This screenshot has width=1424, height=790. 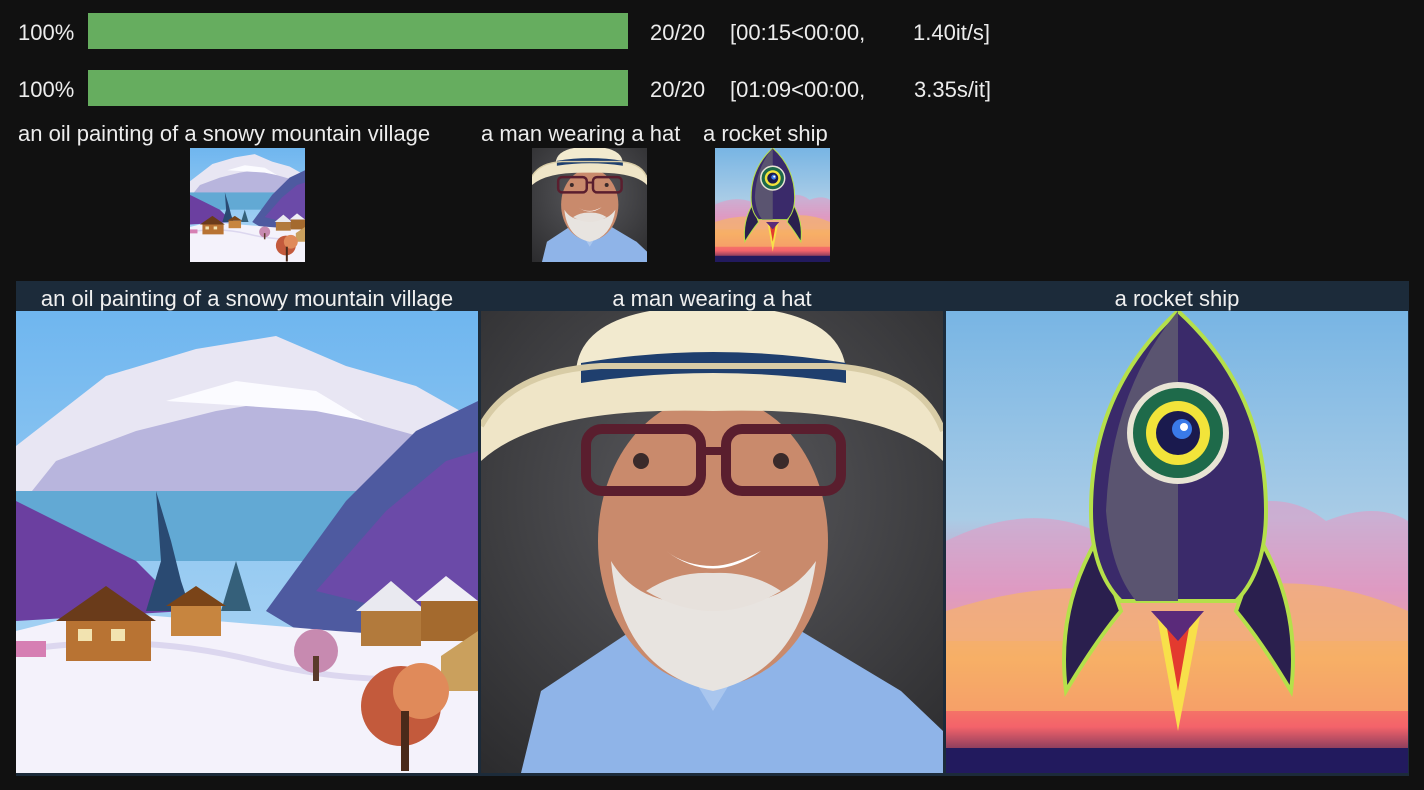 What do you see at coordinates (952, 32) in the screenshot?
I see `progress-rate: 1.40it/s]` at bounding box center [952, 32].